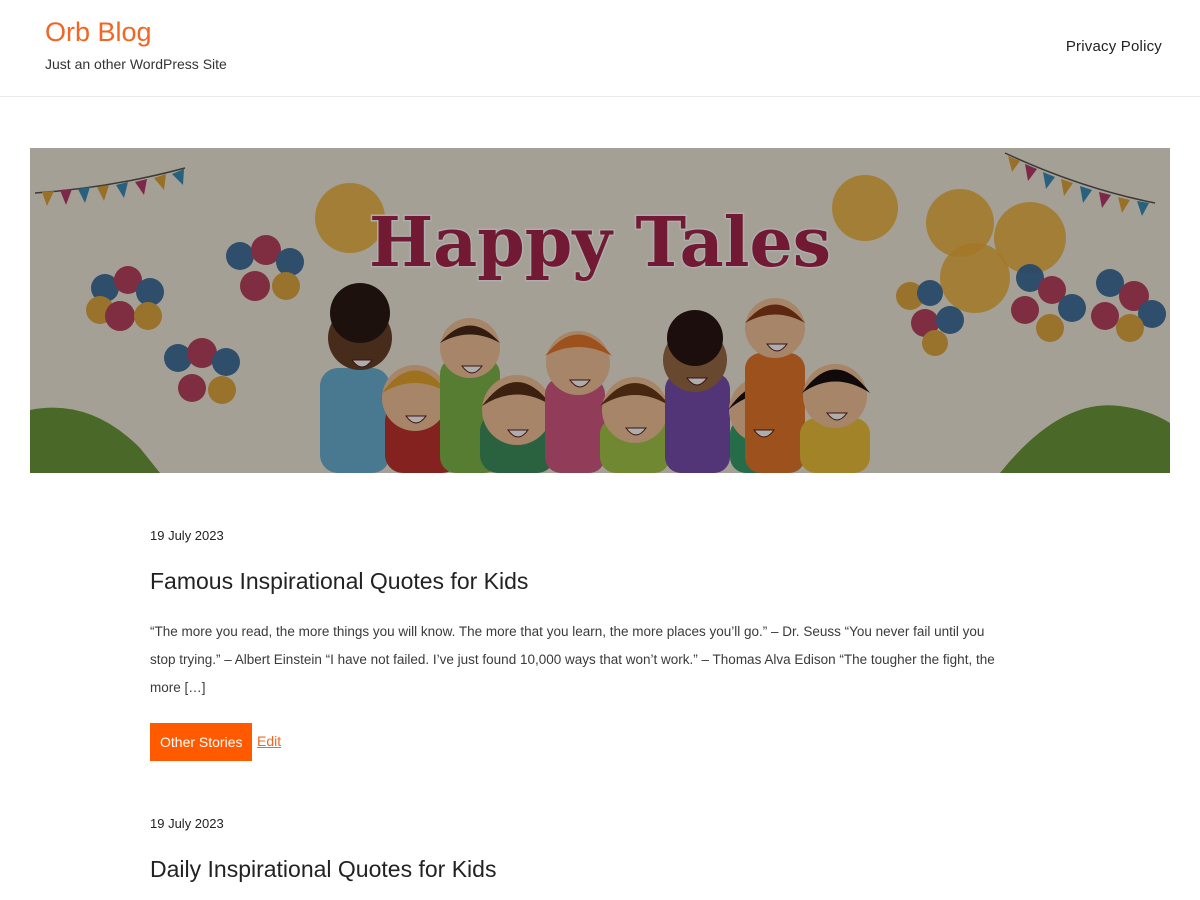 This screenshot has height=900, width=1200. Describe the element at coordinates (201, 742) in the screenshot. I see `category-button-other-stories: Other Stories` at that location.